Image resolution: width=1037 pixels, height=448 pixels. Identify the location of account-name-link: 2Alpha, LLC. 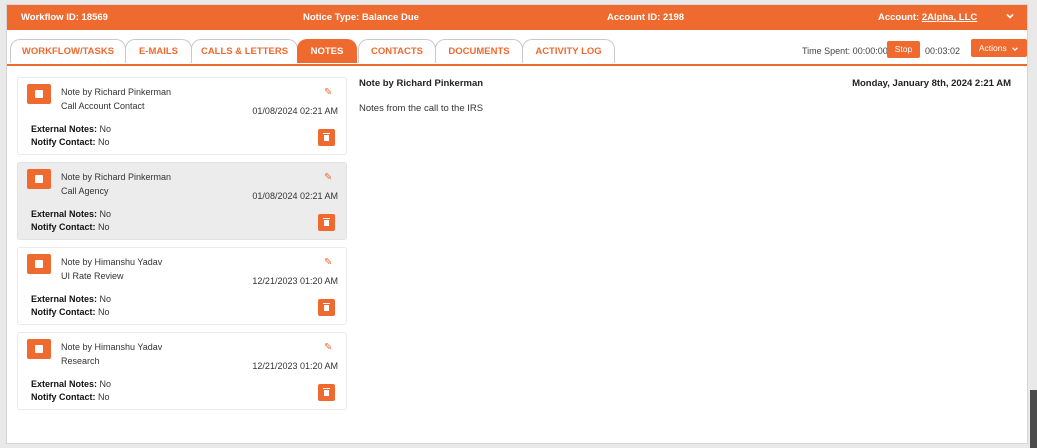
(949, 17).